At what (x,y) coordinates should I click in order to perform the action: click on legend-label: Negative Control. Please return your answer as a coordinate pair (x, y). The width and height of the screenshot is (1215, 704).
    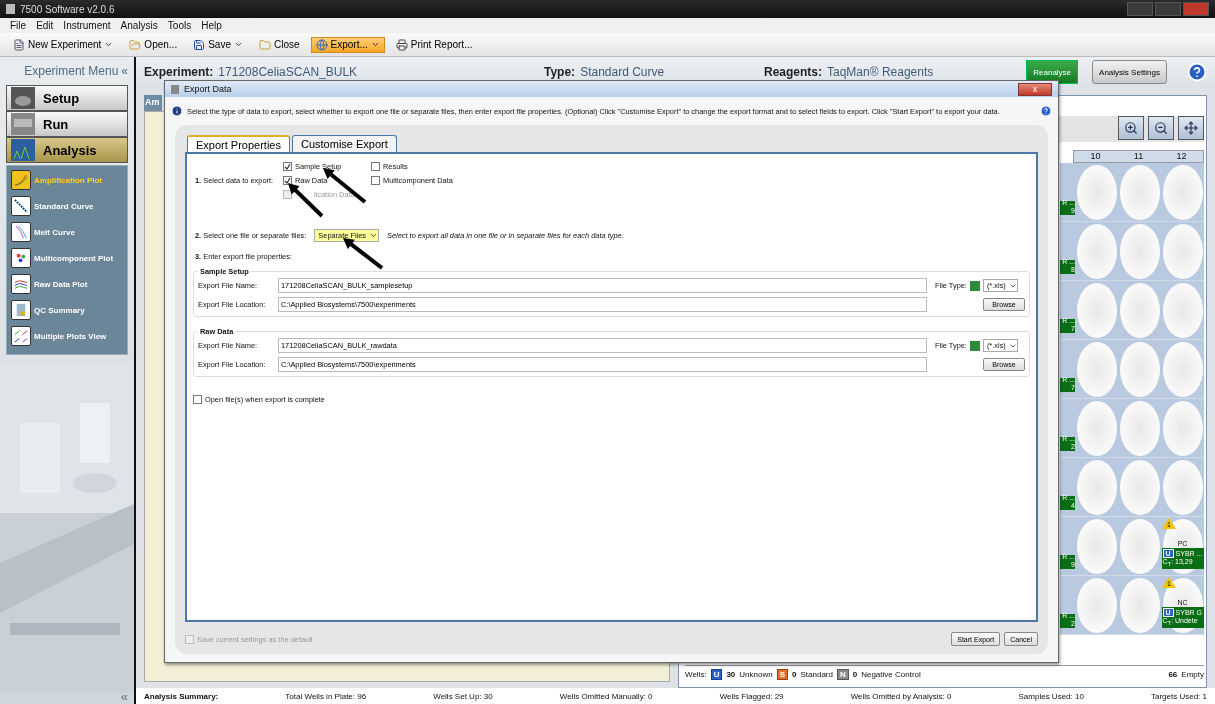
    Looking at the image, I should click on (891, 674).